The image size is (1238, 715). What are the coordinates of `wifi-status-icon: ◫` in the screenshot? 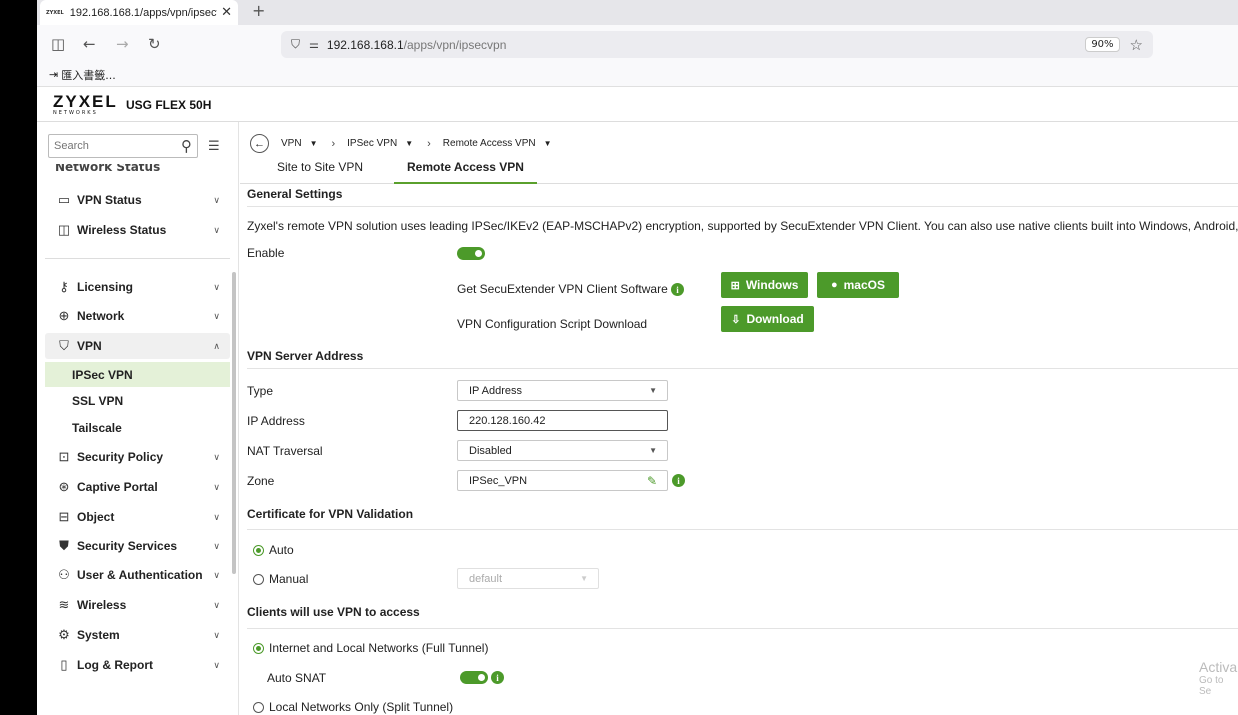 It's located at (64, 229).